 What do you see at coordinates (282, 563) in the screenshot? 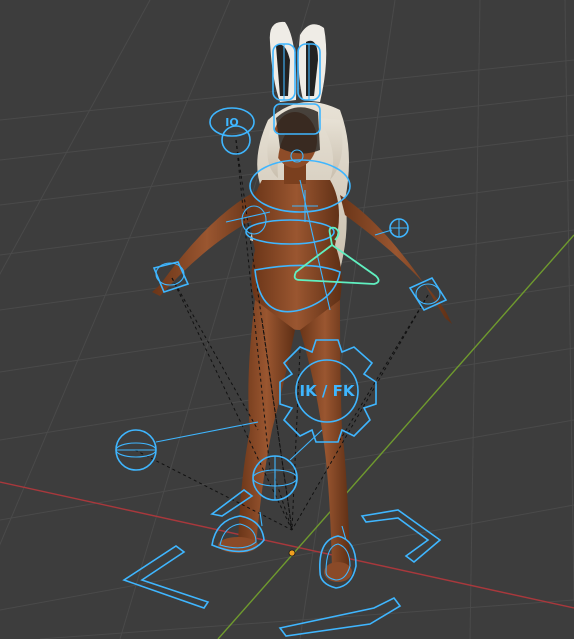
I see `root-control-brackets` at bounding box center [282, 563].